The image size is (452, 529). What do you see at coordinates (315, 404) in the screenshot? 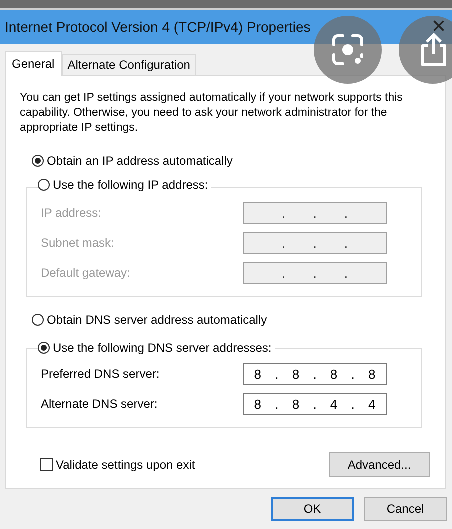
I see `ip-address-field: 8 . 8 . 4 . 4` at bounding box center [315, 404].